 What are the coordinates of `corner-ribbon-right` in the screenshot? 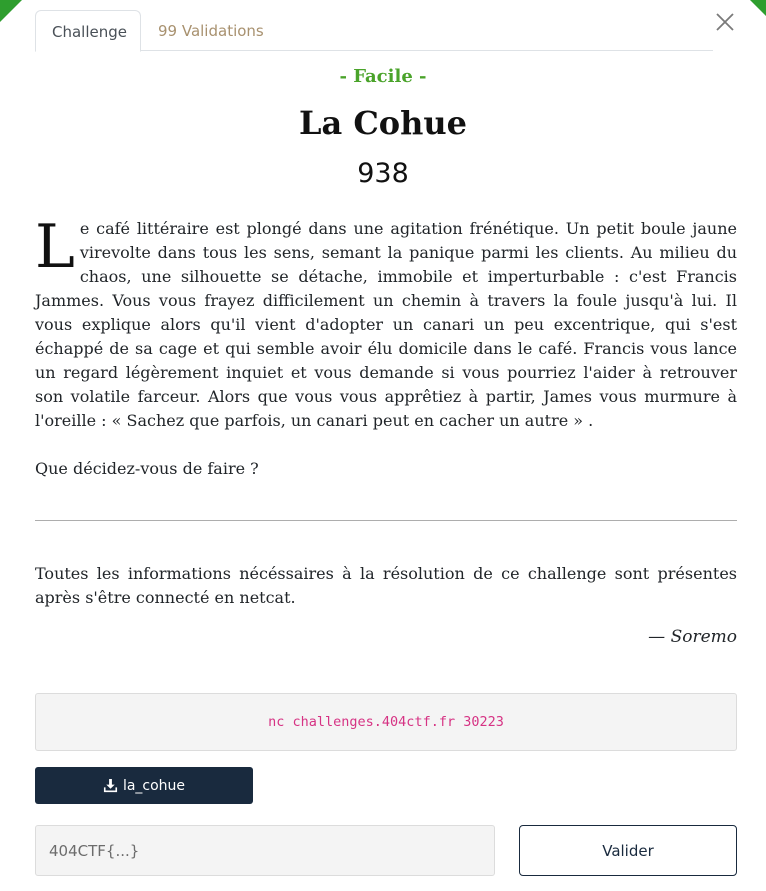 It's located at (758, 8).